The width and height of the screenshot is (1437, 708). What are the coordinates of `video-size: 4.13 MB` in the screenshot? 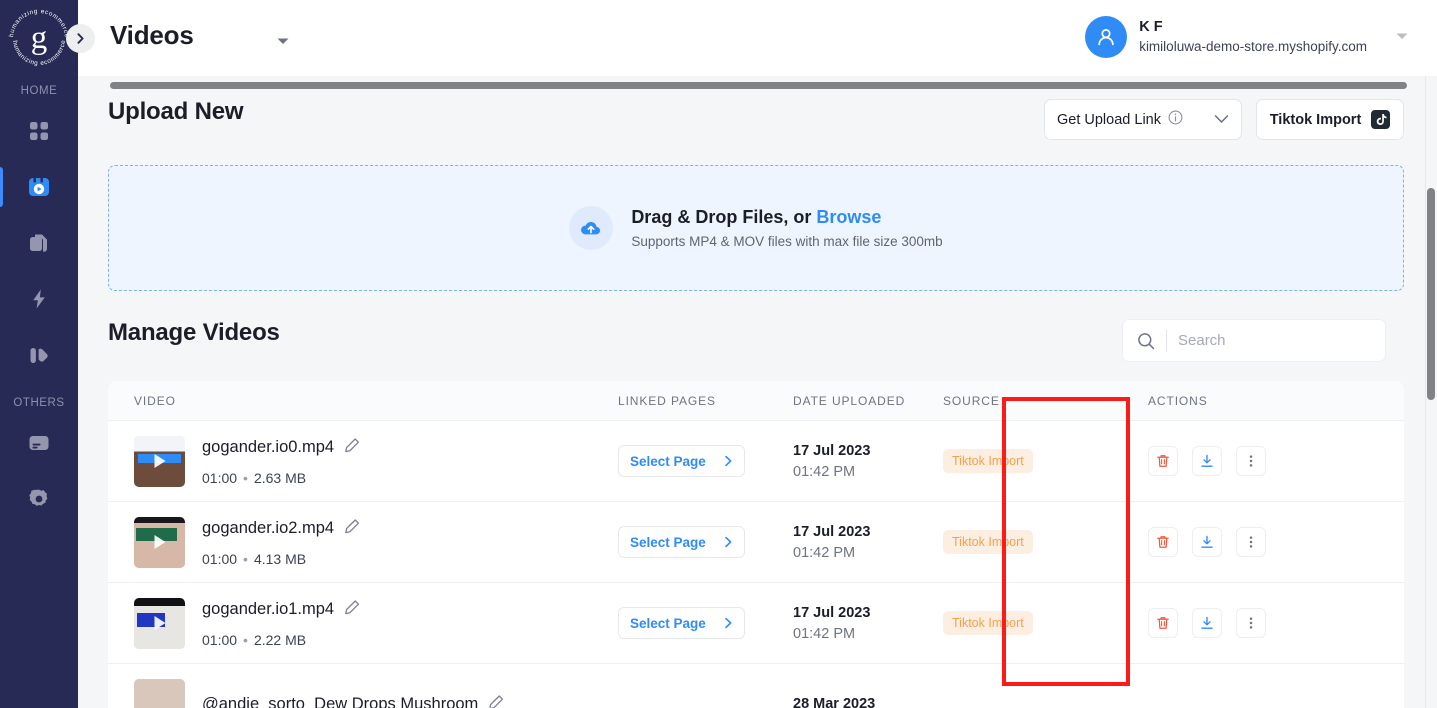 It's located at (280, 559).